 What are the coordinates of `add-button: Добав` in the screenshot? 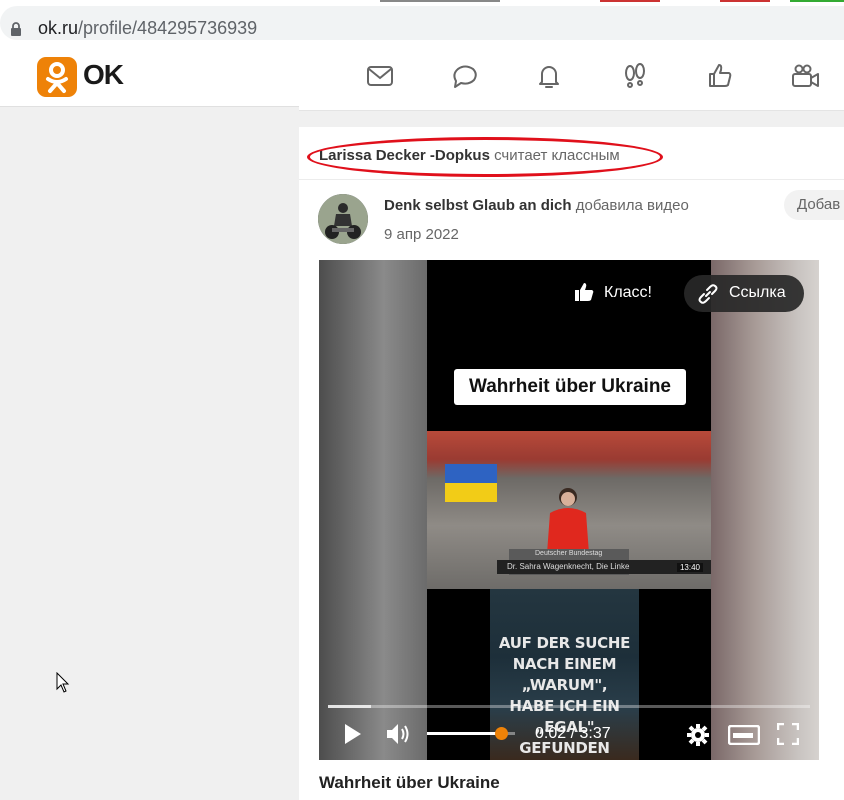 It's located at (814, 205).